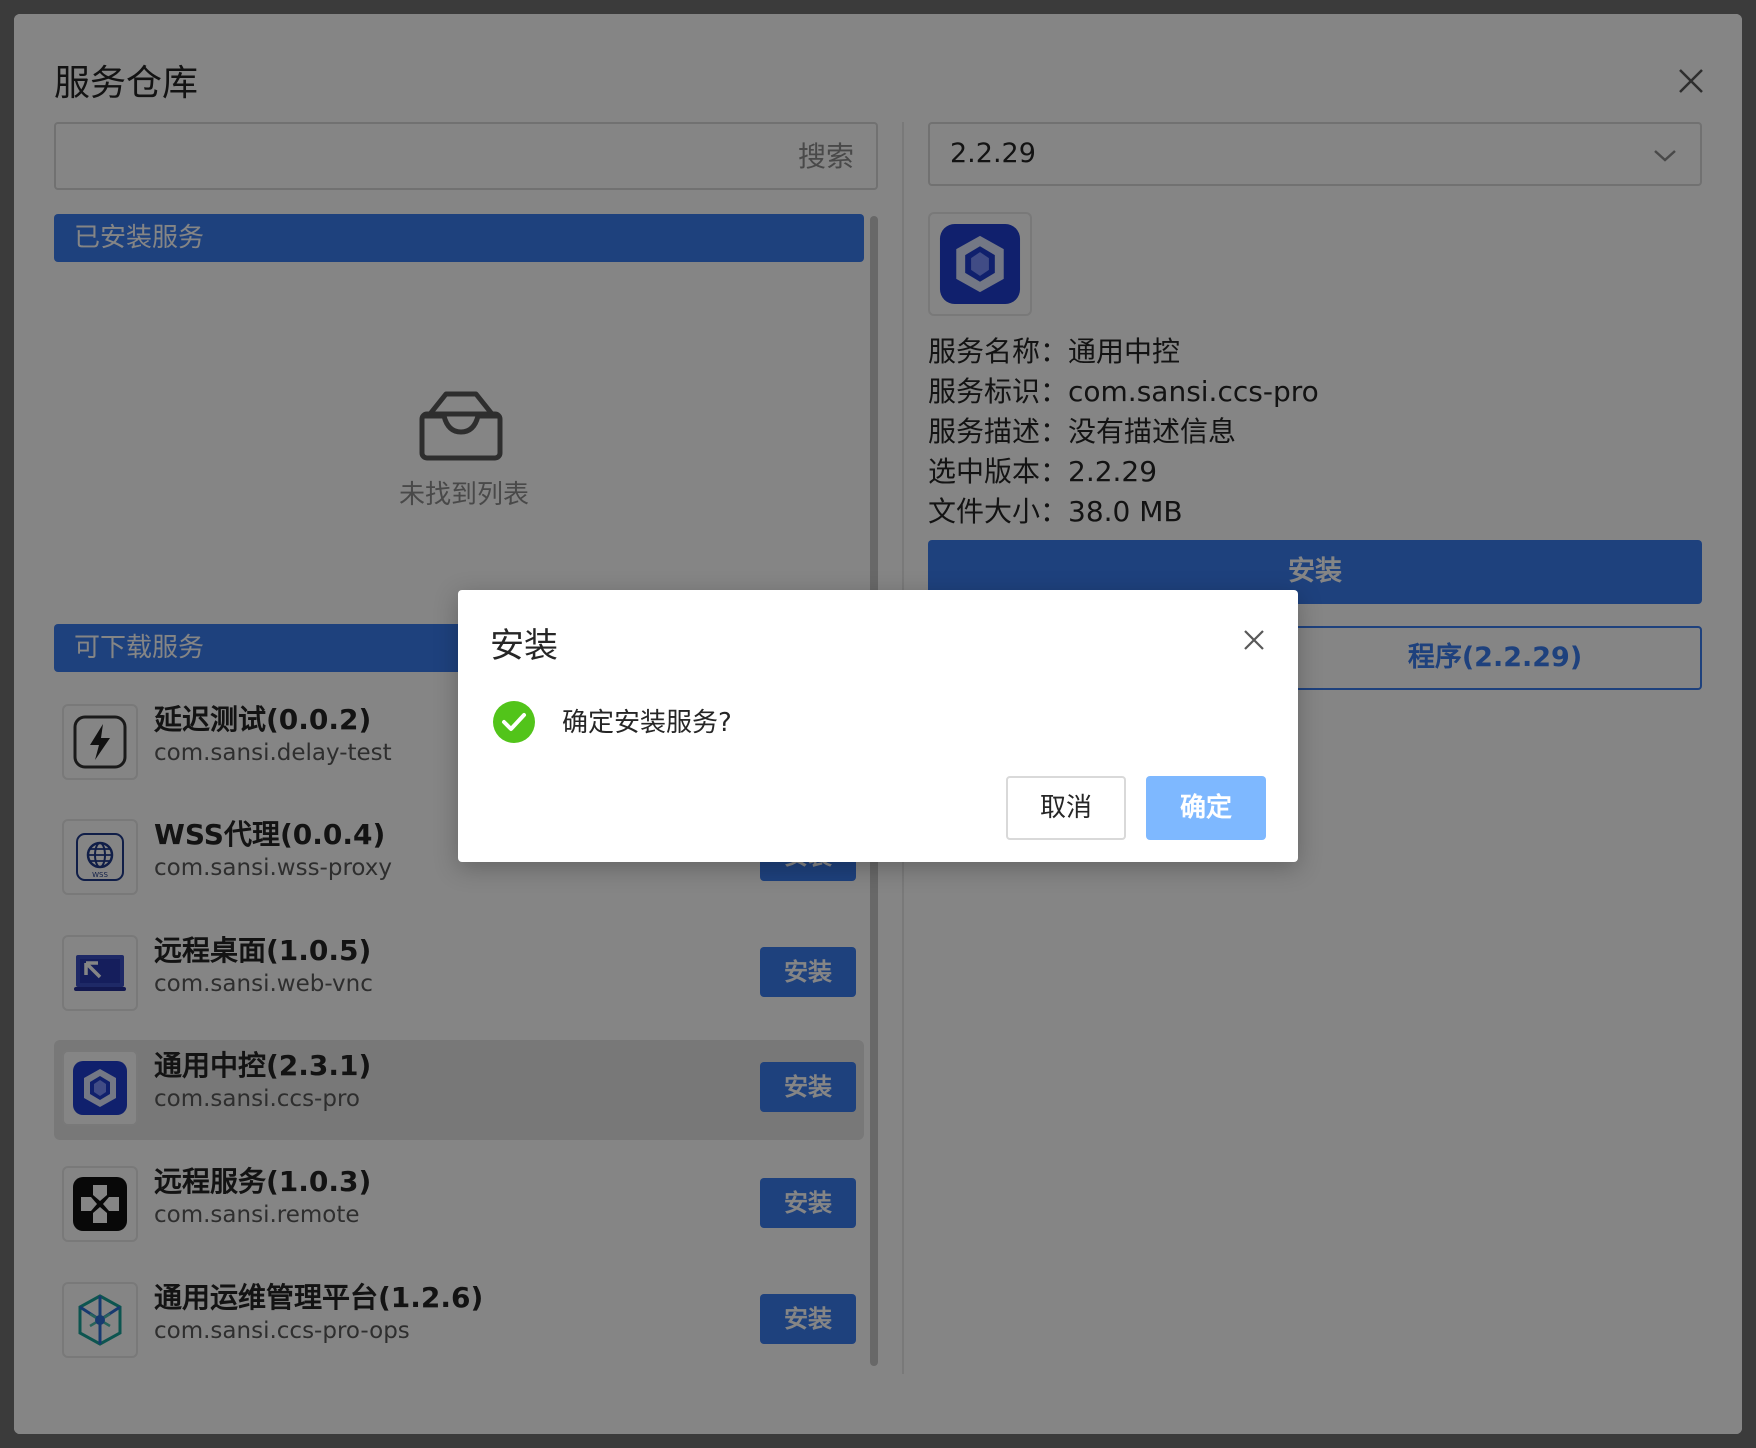  Describe the element at coordinates (514, 722) in the screenshot. I see `success-check-icon` at that location.